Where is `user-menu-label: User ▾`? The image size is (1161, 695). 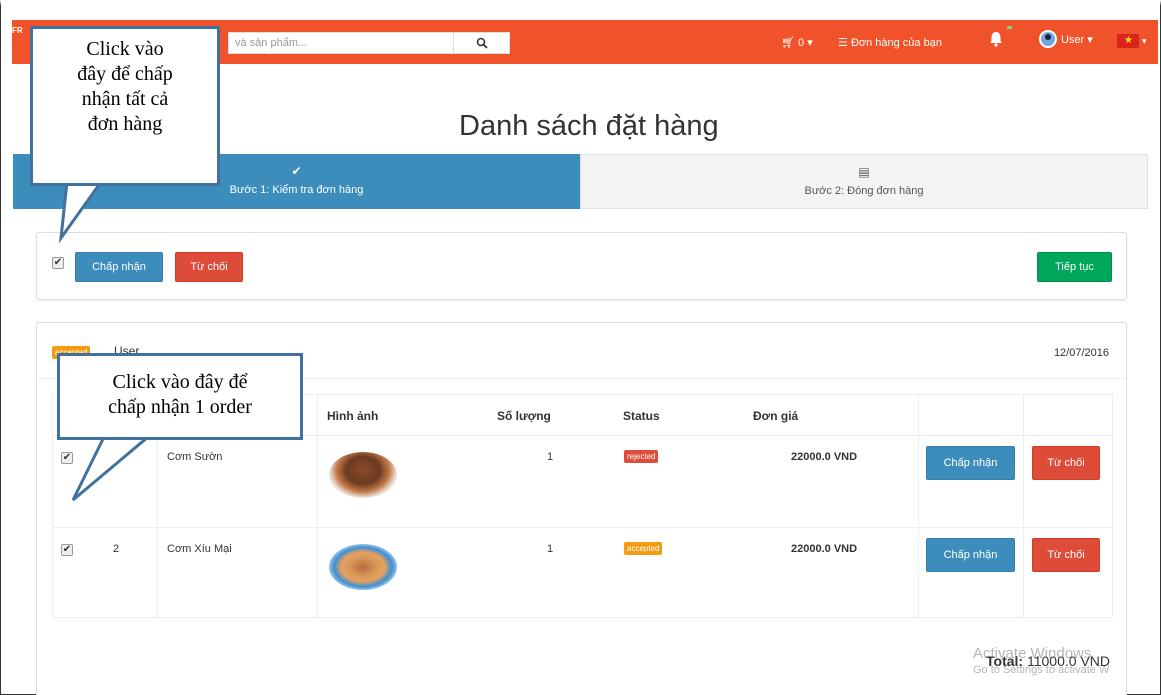 user-menu-label: User ▾ is located at coordinates (1077, 39).